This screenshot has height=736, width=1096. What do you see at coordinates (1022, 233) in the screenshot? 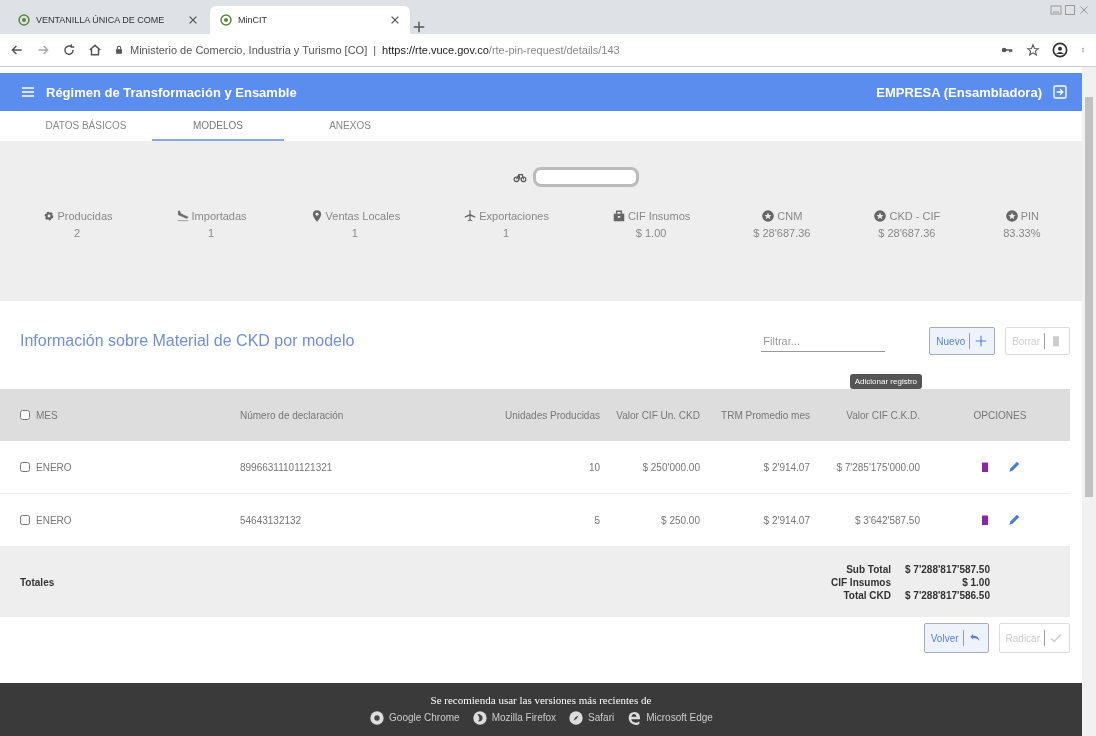
I see `stat-value: 83.33%` at bounding box center [1022, 233].